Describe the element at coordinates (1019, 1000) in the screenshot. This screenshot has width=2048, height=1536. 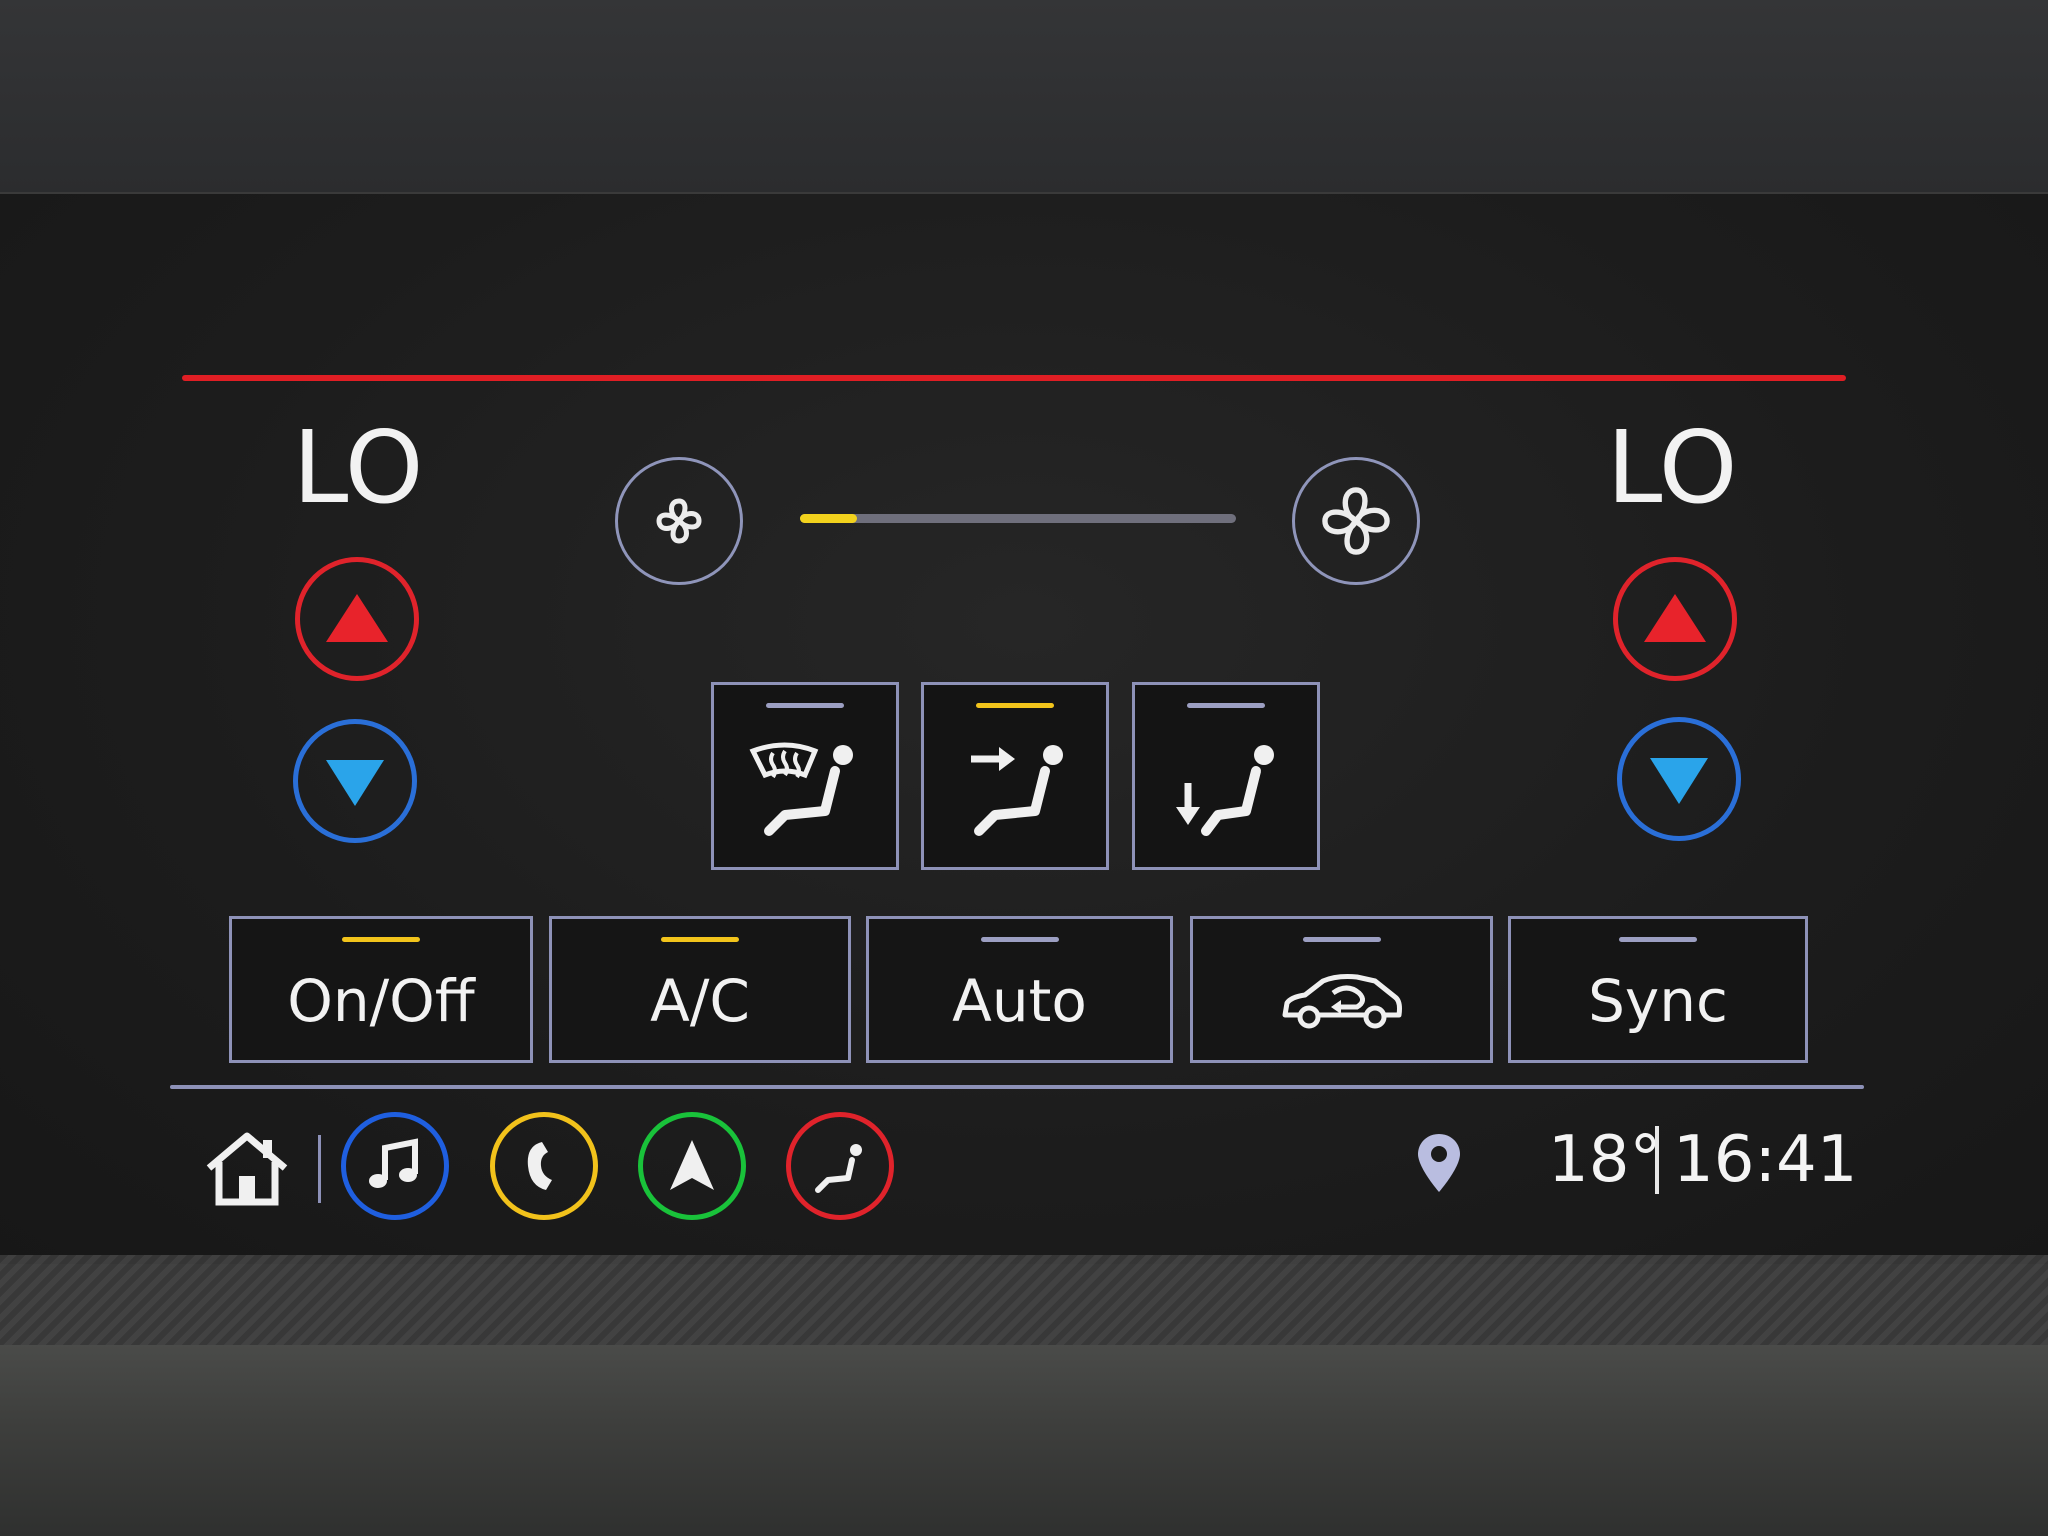
I see `auto-label: Auto` at that location.